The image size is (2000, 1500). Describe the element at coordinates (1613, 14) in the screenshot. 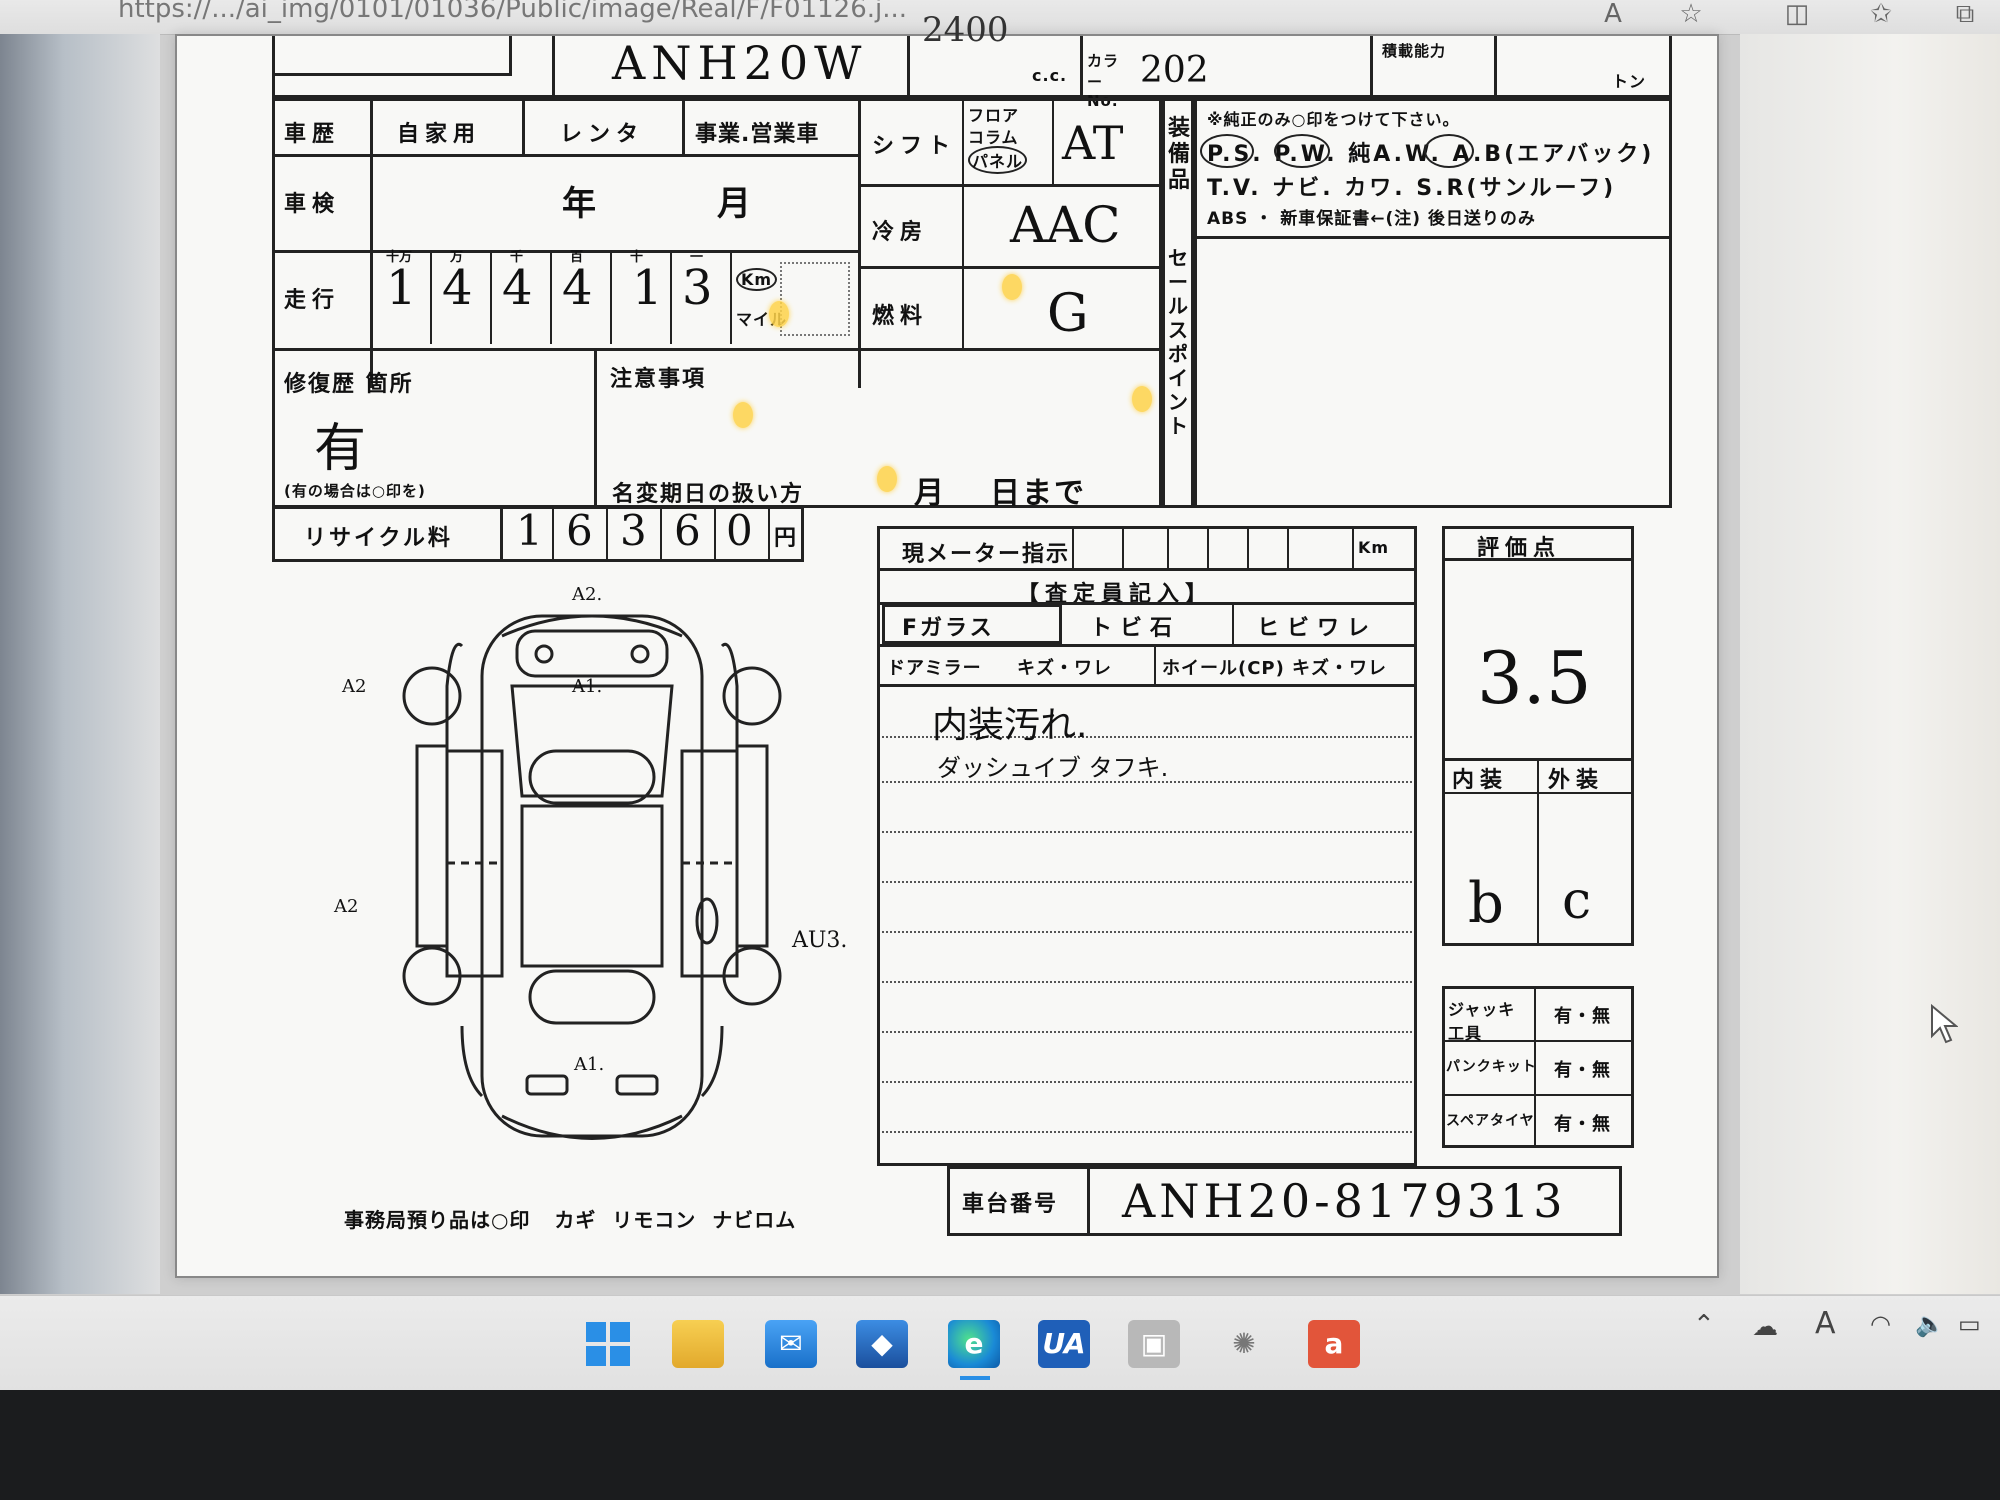

I see `read-aloud-icon: A` at that location.